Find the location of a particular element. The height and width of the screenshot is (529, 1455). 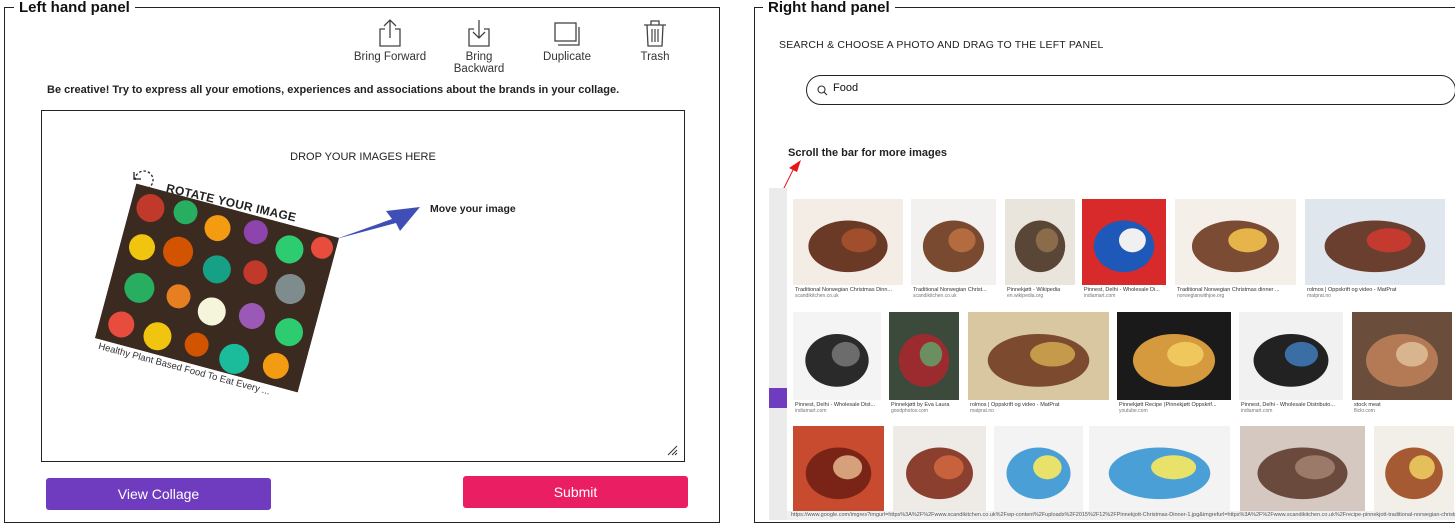

image-result: Pinnekjøtt by Eva Laura goodphotos.com is located at coordinates (924, 363).